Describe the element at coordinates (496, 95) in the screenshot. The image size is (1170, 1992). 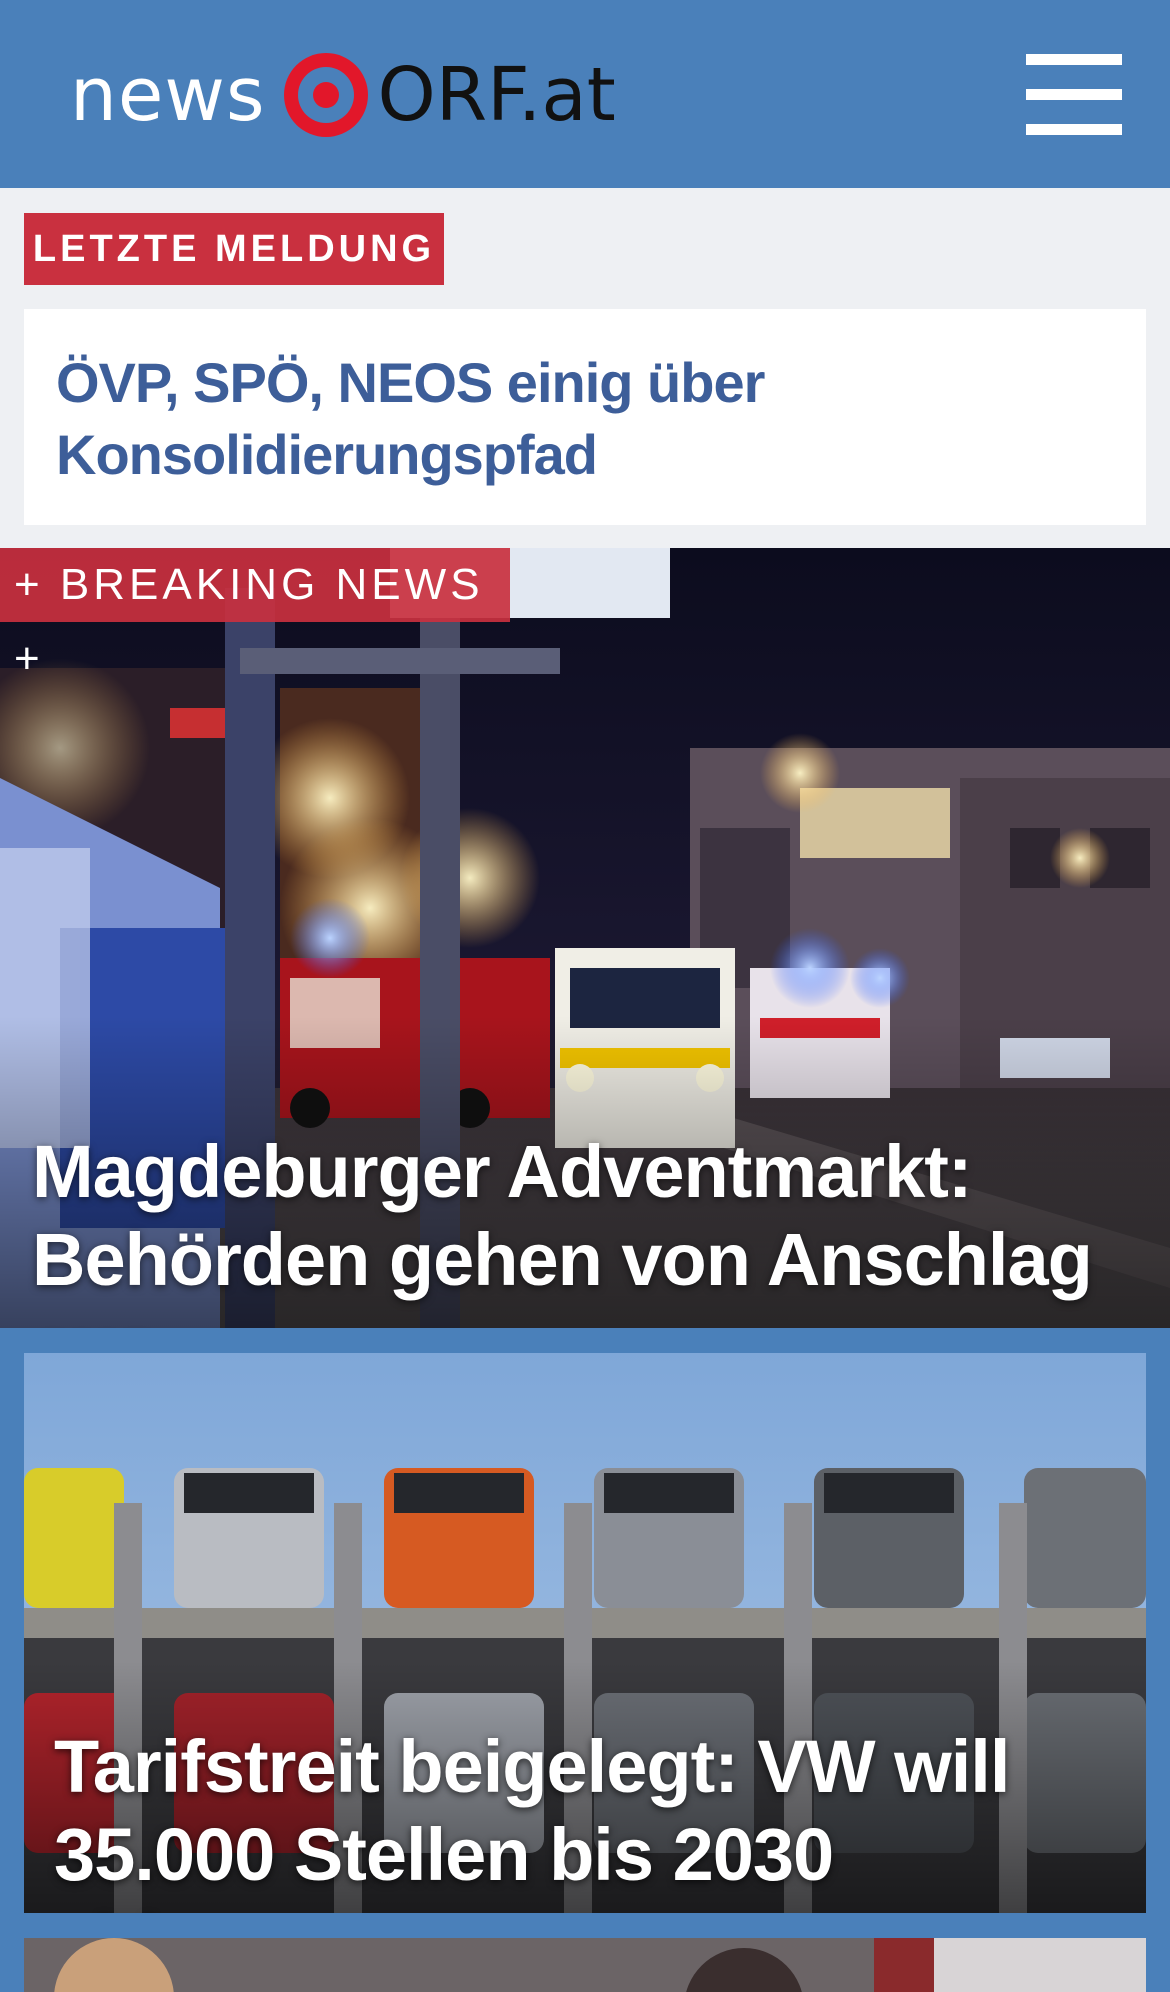
I see `logo-orf-text: ORF.at` at that location.